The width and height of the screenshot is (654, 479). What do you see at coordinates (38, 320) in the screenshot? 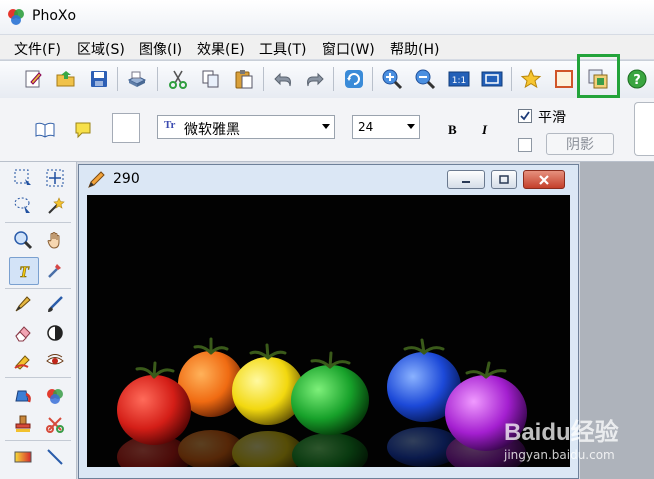
I see `tool-palette: T` at bounding box center [38, 320].